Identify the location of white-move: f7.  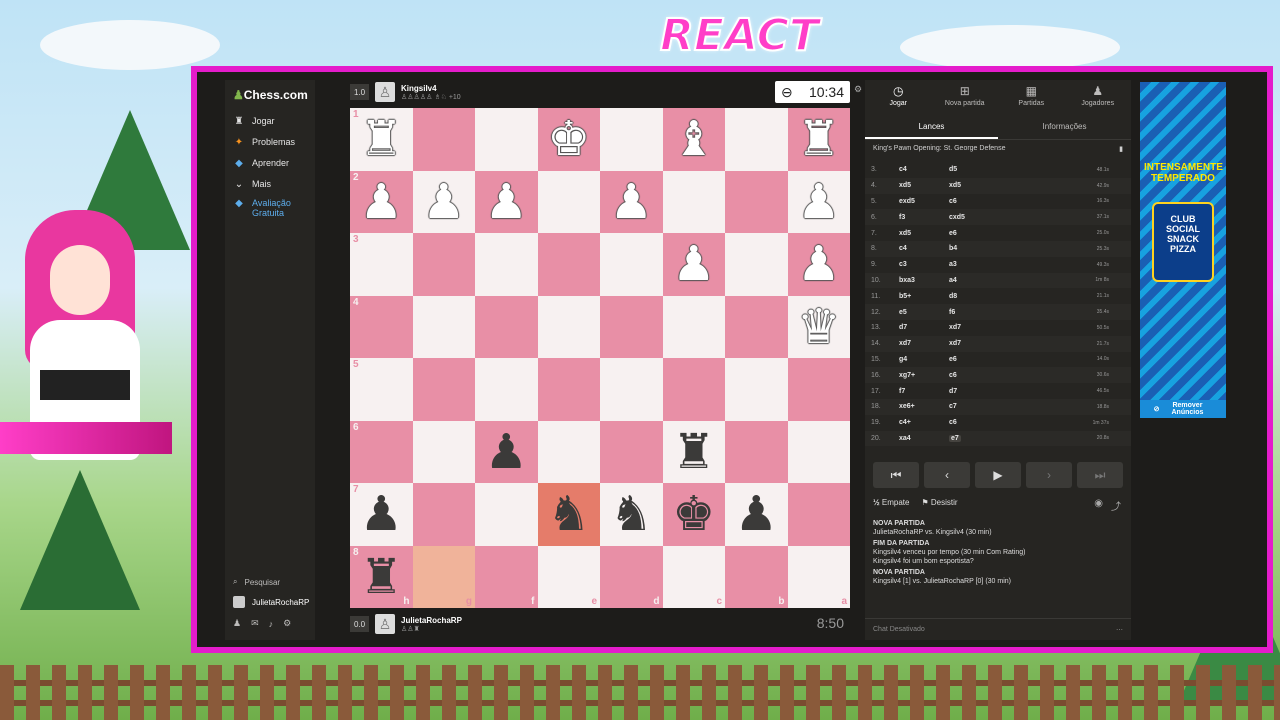
(924, 391).